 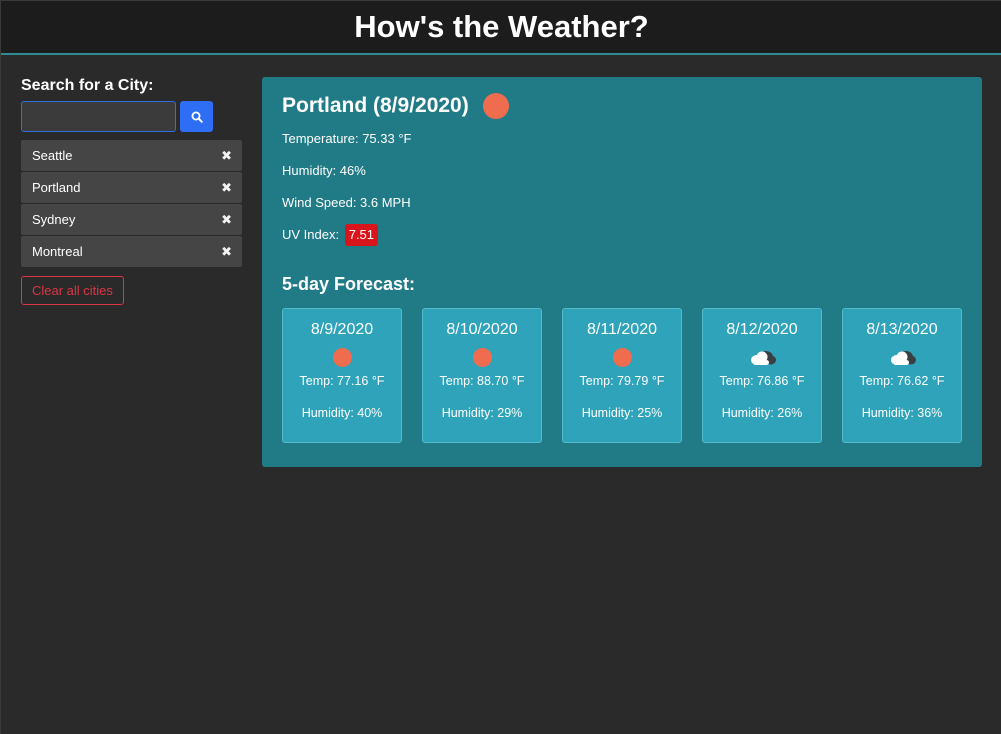 I want to click on search-icon, so click(x=197, y=117).